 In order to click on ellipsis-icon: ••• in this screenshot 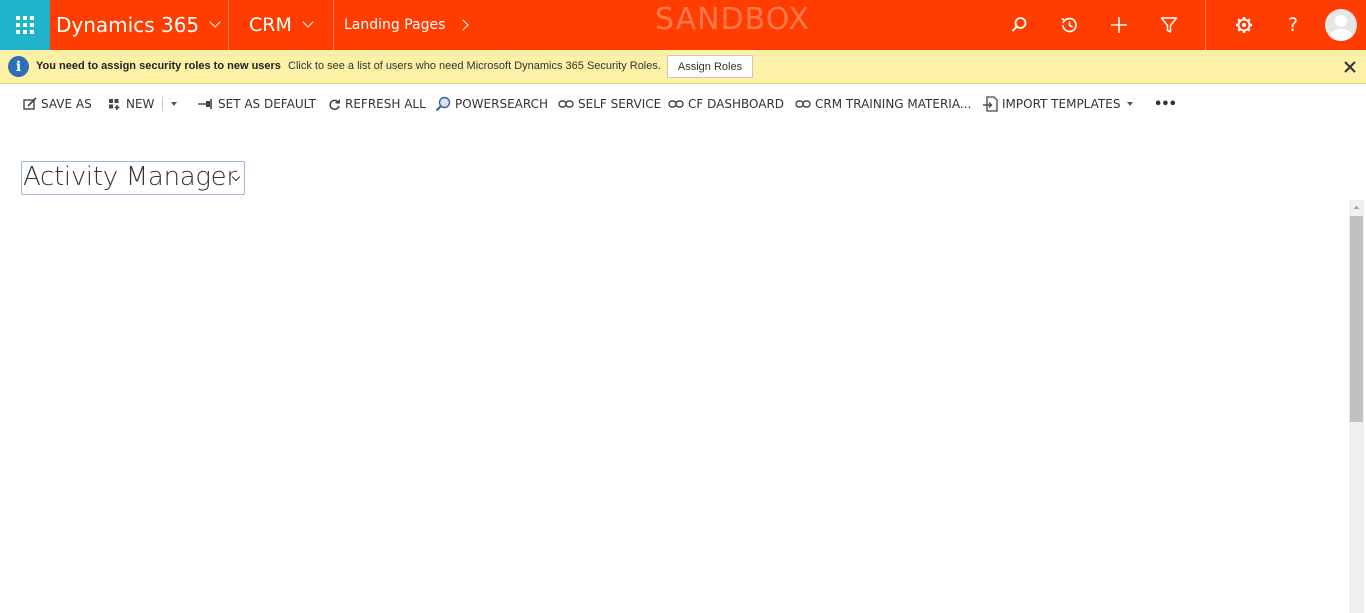, I will do `click(1165, 104)`.